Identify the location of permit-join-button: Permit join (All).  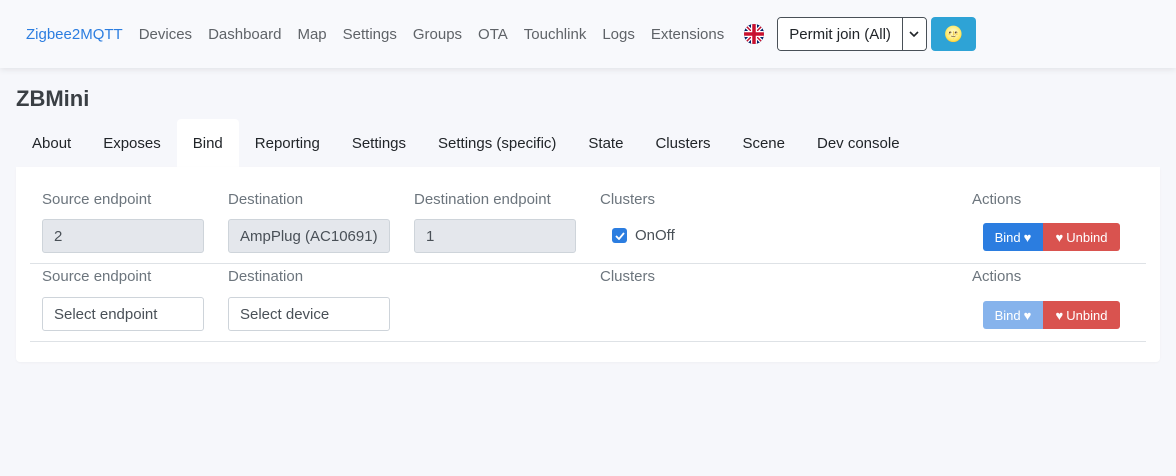
(840, 34).